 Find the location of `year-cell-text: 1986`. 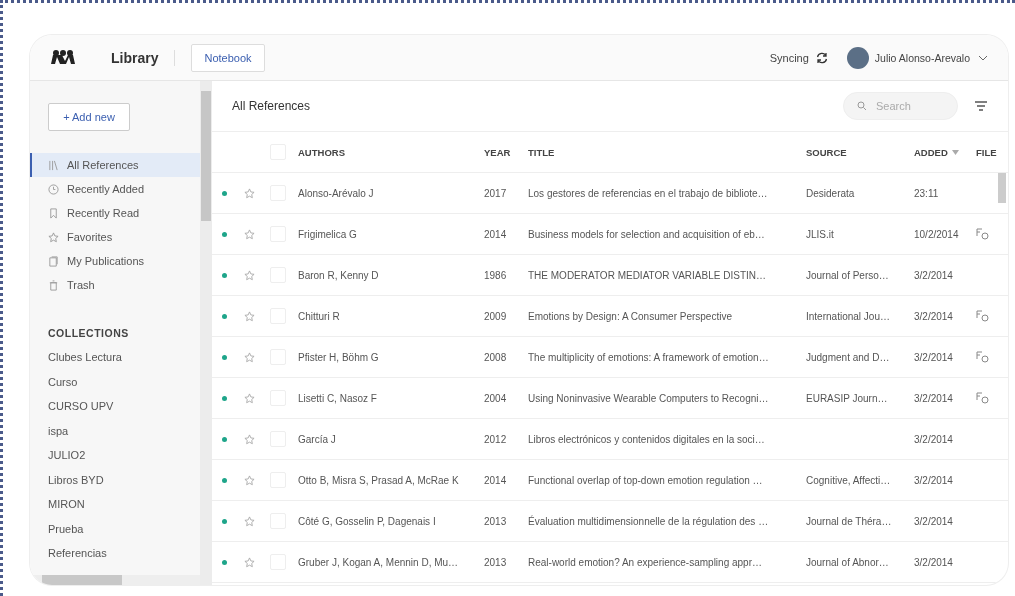

year-cell-text: 1986 is located at coordinates (496, 275).